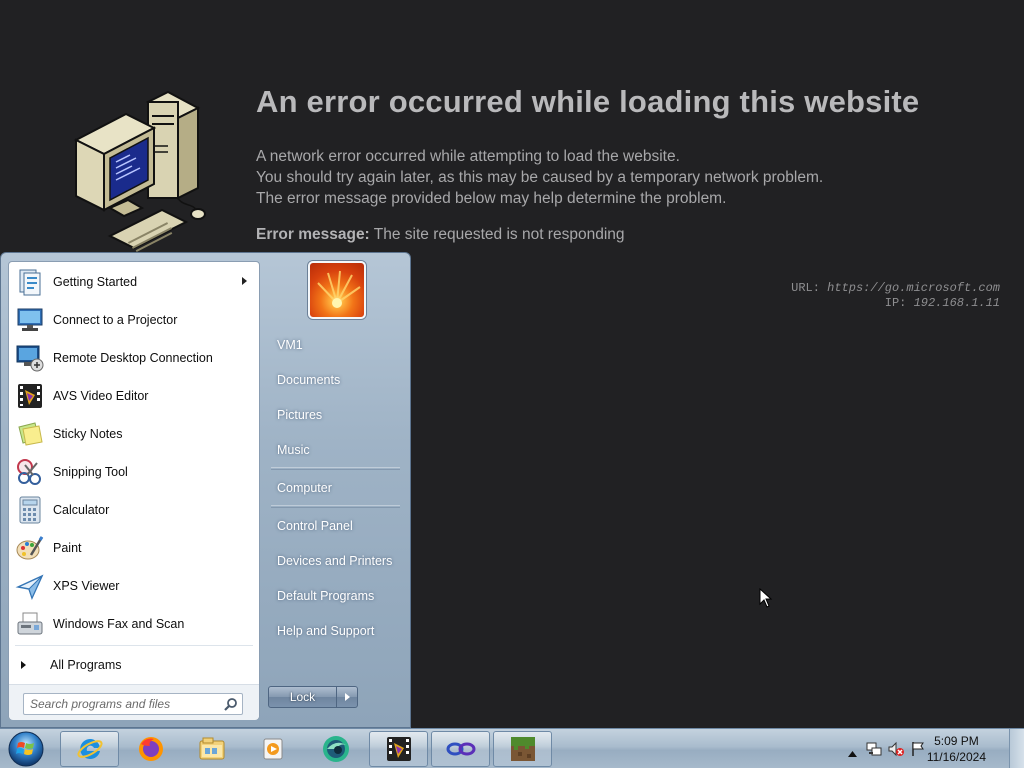 The image size is (1024, 768). What do you see at coordinates (313, 234) in the screenshot?
I see `error-message-label: Error message:` at bounding box center [313, 234].